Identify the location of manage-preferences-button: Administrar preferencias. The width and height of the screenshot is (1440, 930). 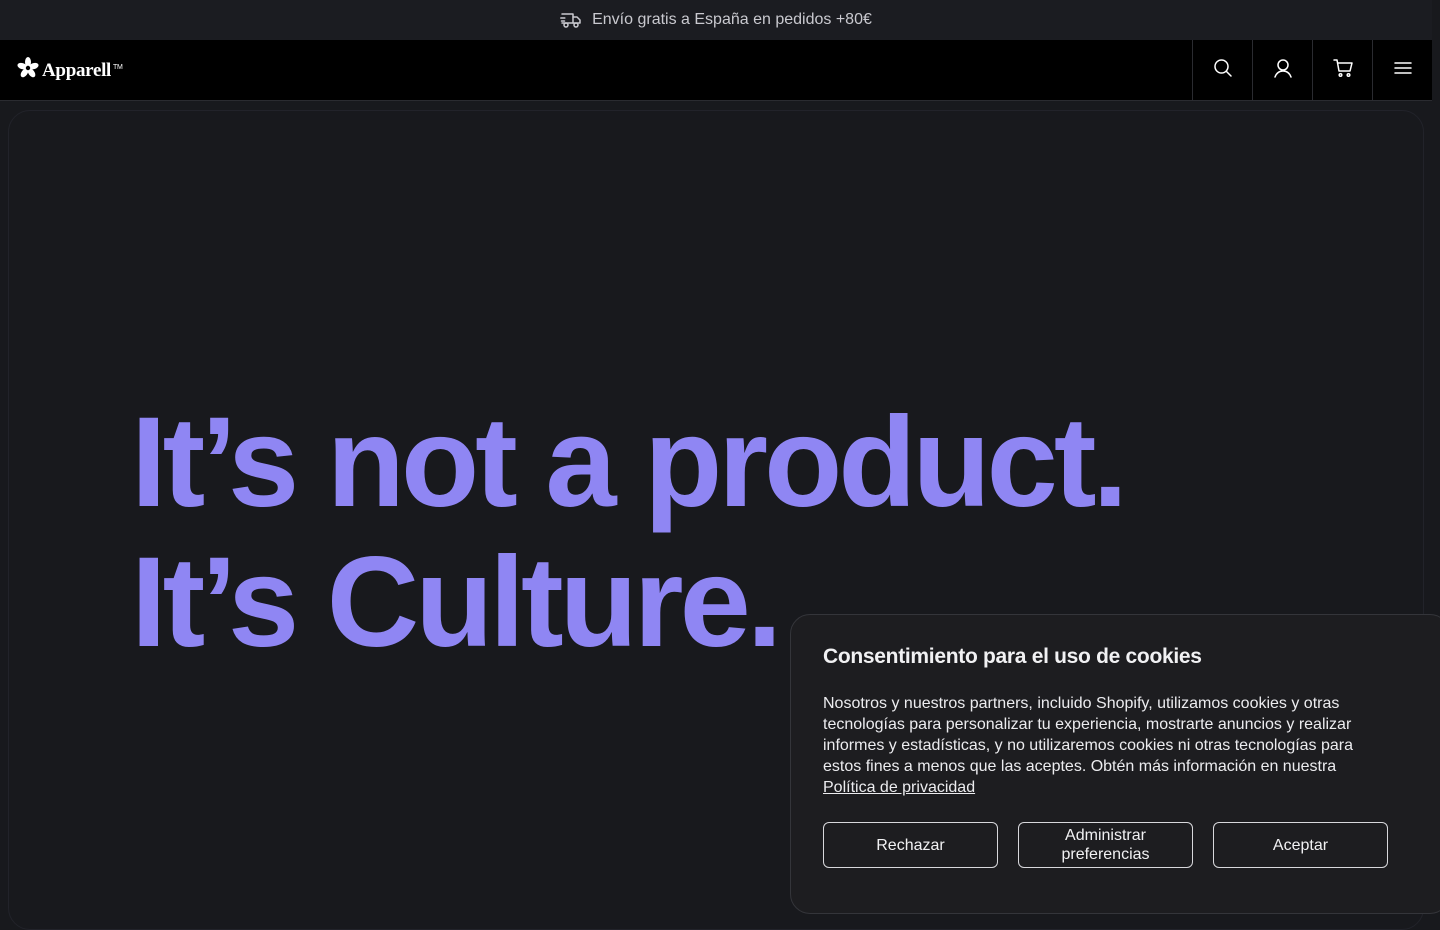
(1105, 845).